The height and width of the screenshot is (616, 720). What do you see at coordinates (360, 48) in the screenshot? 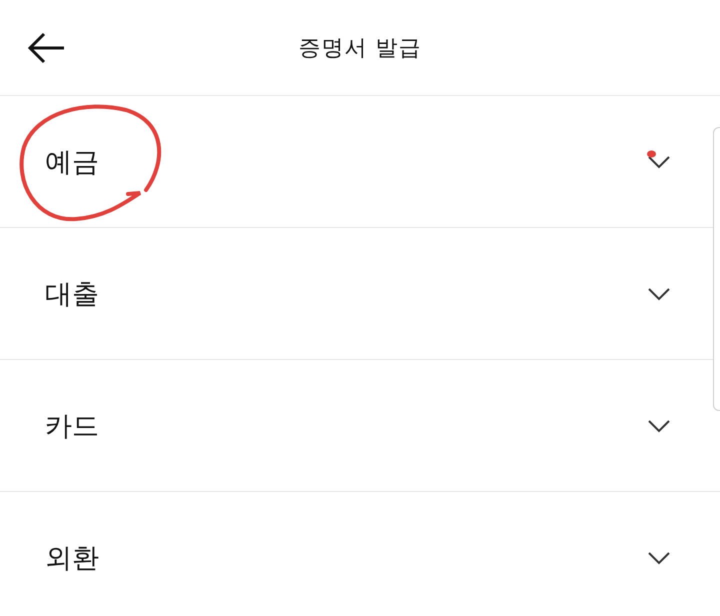
I see `screen-title: 증명서 발급` at bounding box center [360, 48].